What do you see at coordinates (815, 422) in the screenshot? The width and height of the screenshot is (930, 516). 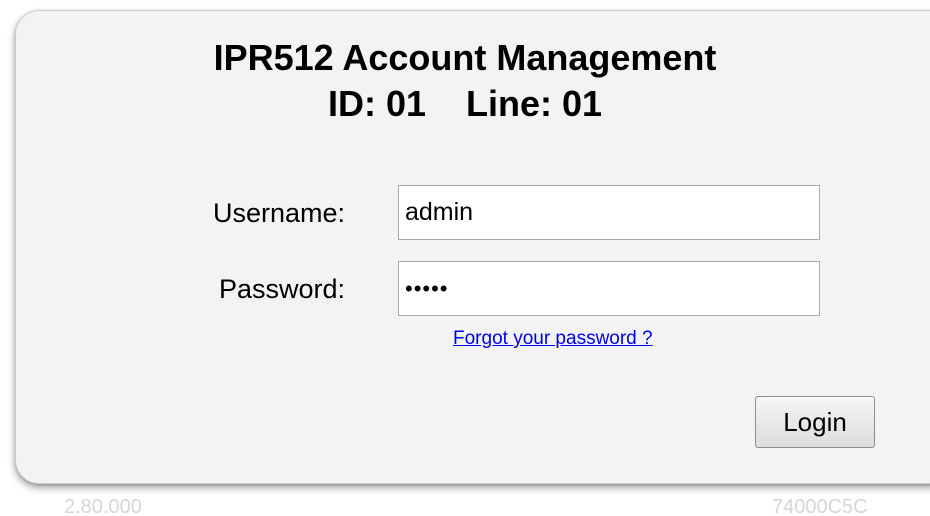 I see `login-button: Login` at bounding box center [815, 422].